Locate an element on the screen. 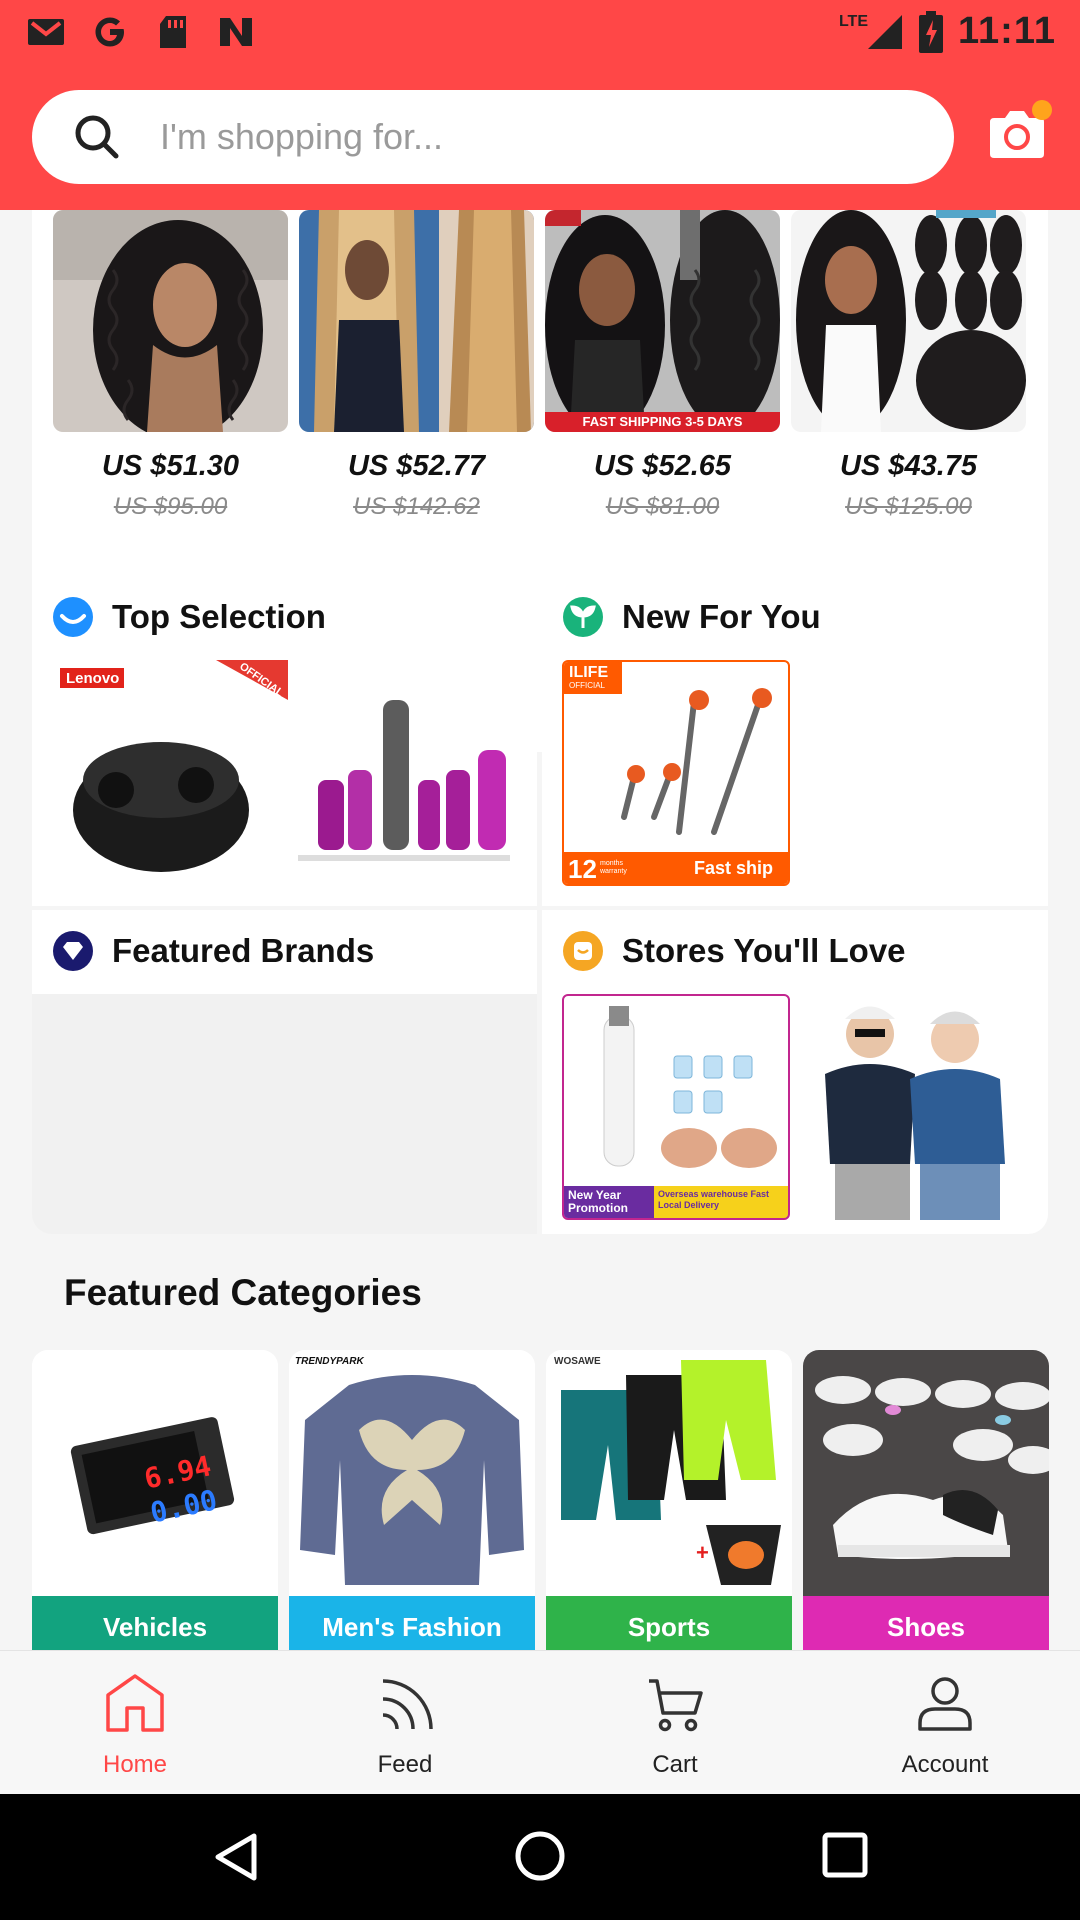 This screenshot has width=1080, height=1920. deal-original-price: US $125.00 is located at coordinates (908, 506).